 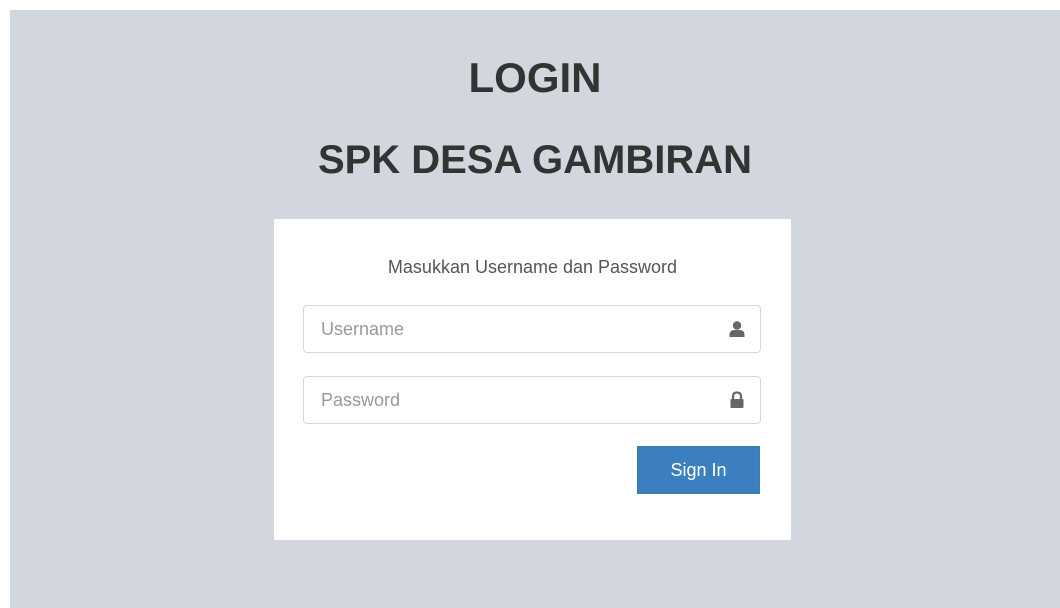 I want to click on username-input, so click(x=532, y=329).